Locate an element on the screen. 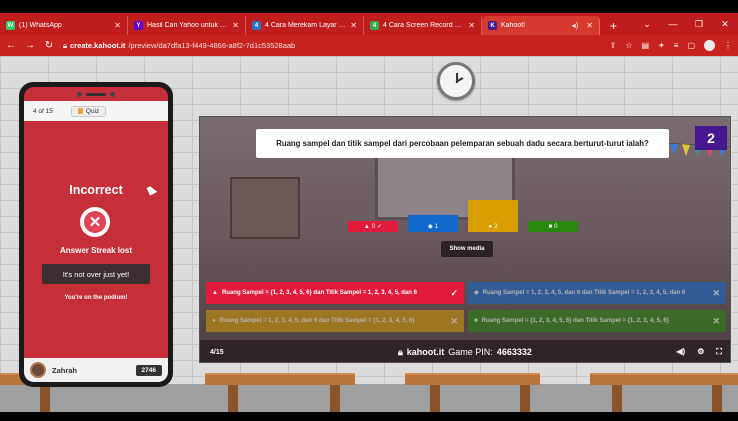 The image size is (738, 421). wall-clock-icon is located at coordinates (456, 81).